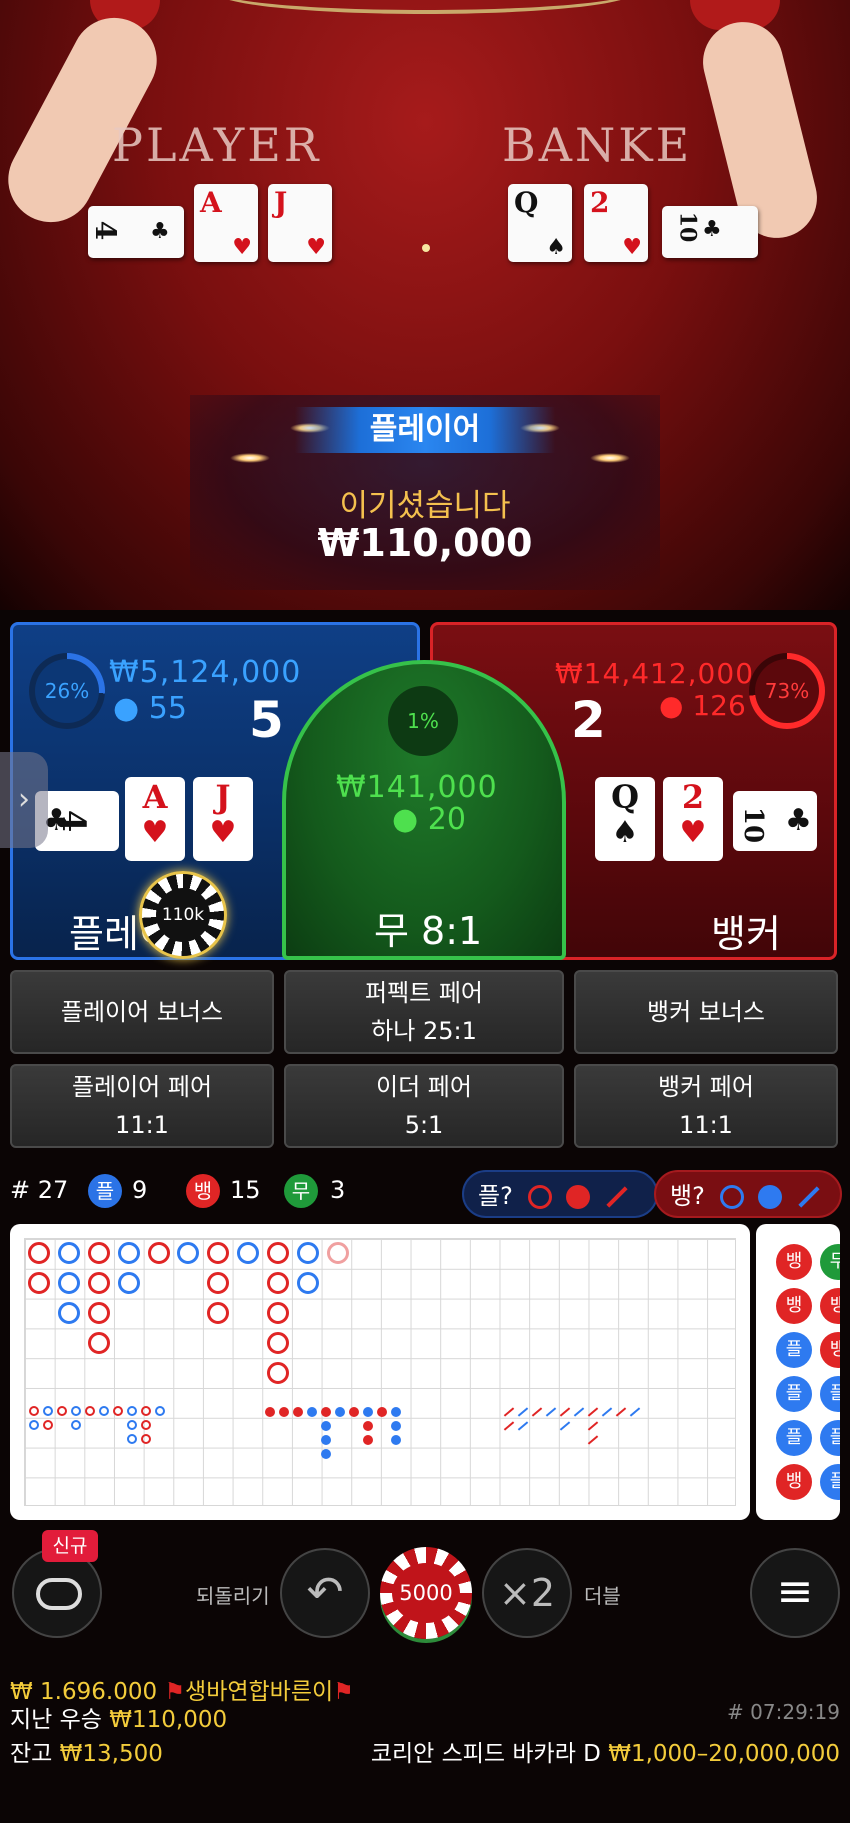  I want to click on player-bonus-button: 플레이어 보너스, so click(142, 1012).